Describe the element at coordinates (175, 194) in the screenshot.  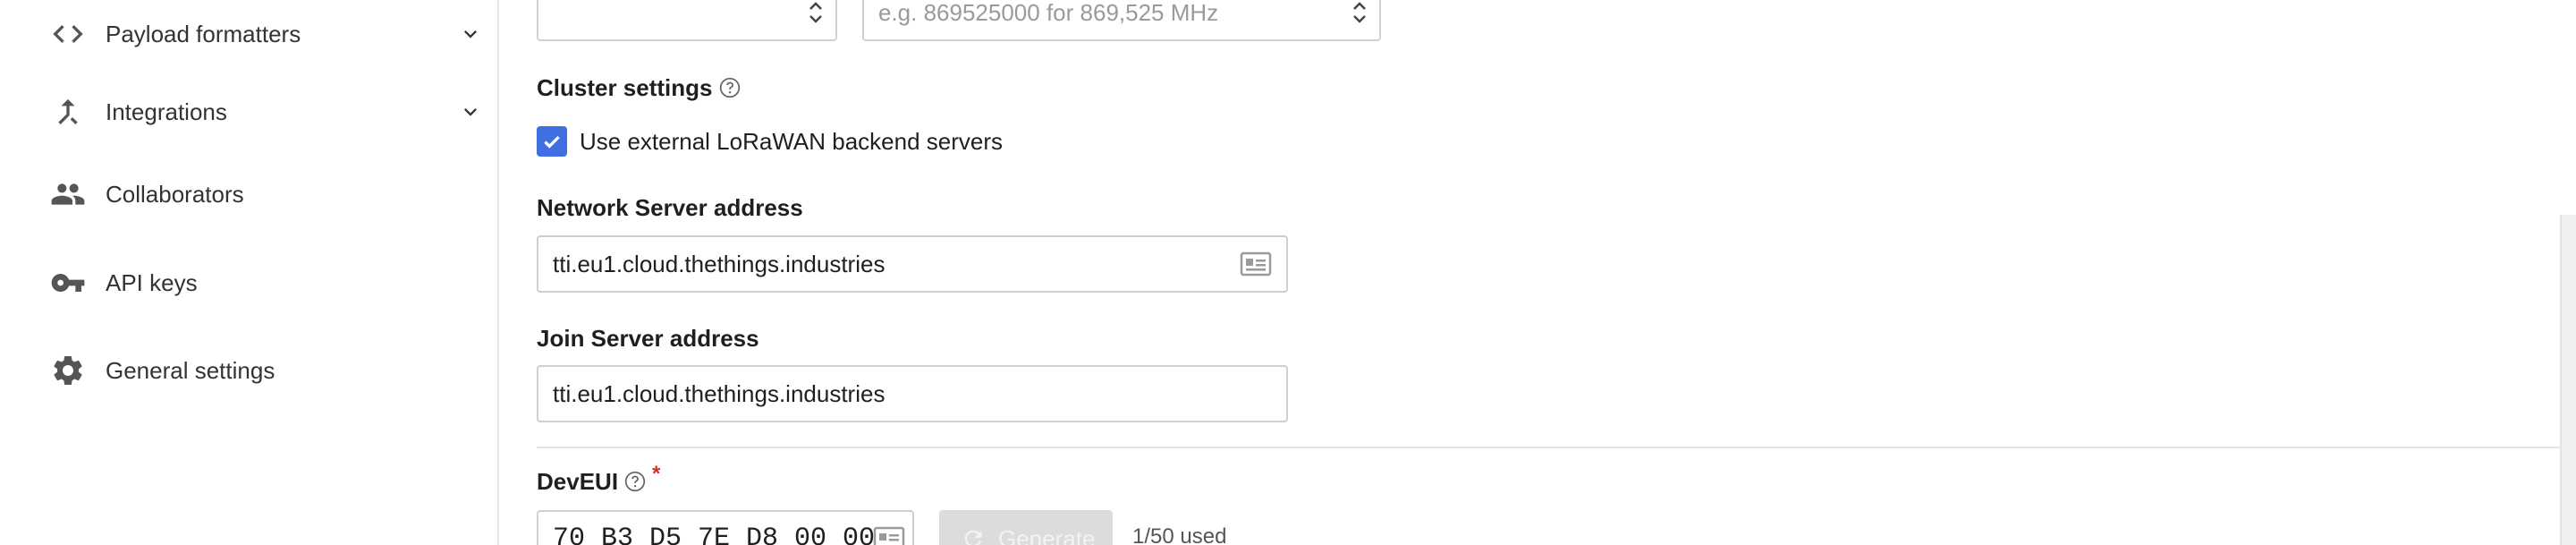
I see `sidebar-item-label: Collaborators` at that location.